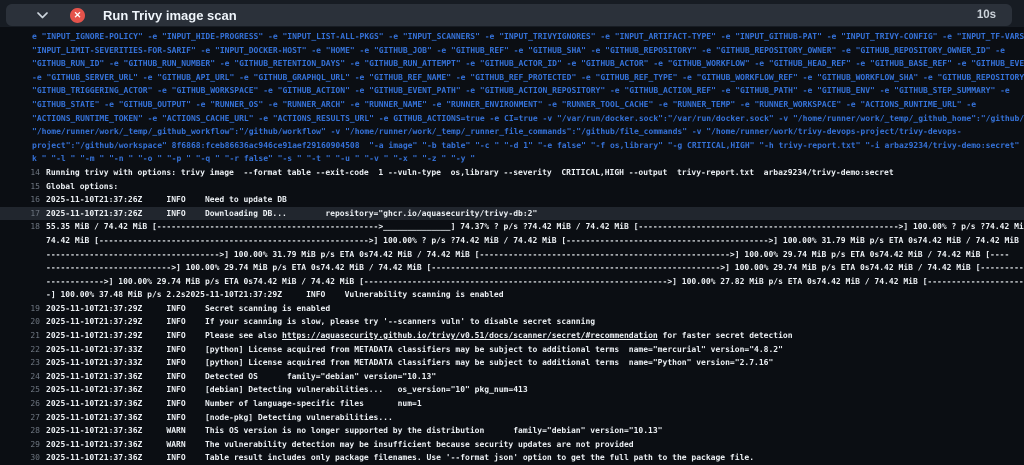 This screenshot has width=1024, height=465. What do you see at coordinates (23, 418) in the screenshot?
I see `log-line-number: 27` at bounding box center [23, 418].